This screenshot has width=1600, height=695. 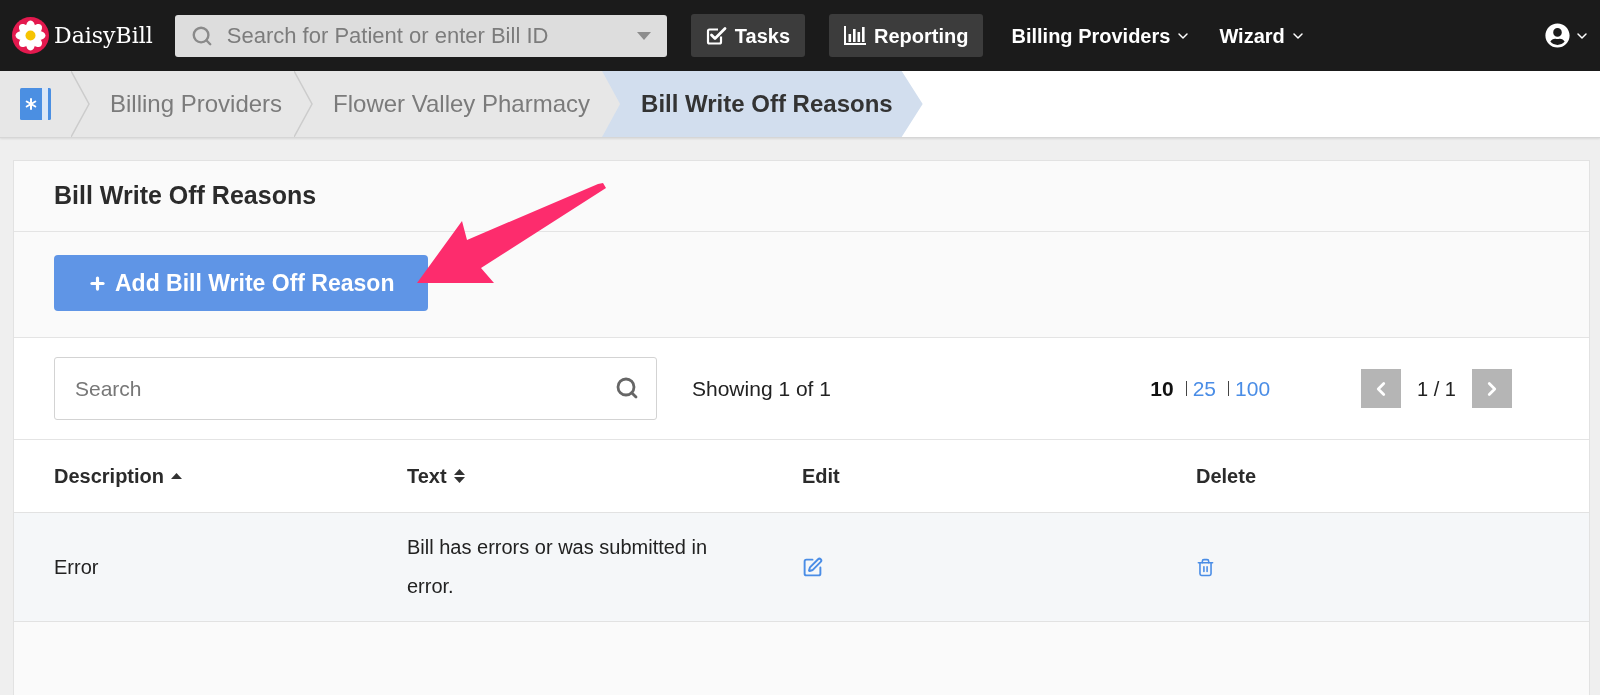 What do you see at coordinates (1381, 388) in the screenshot?
I see `previous-page-button` at bounding box center [1381, 388].